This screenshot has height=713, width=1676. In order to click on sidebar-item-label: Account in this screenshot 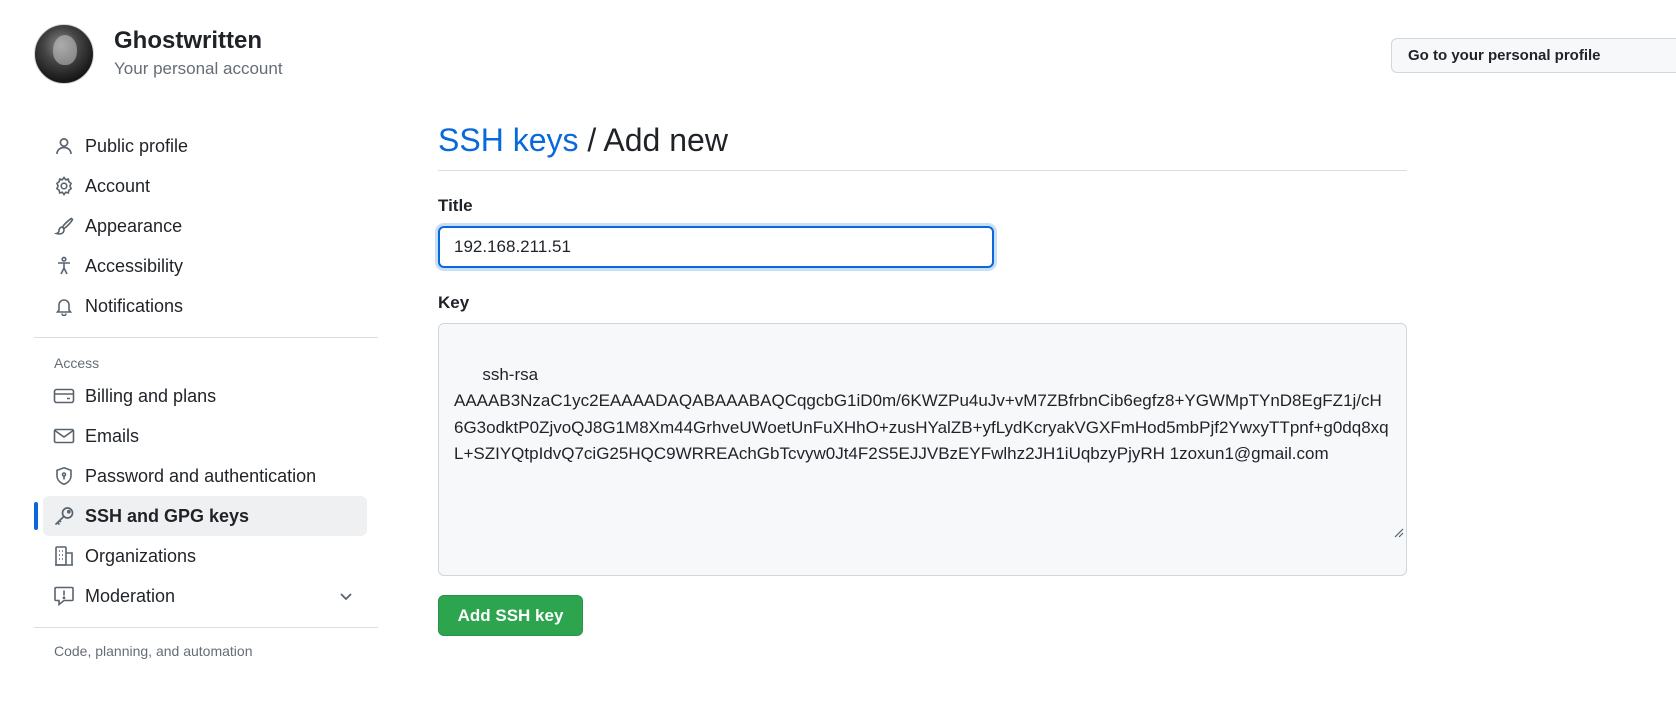, I will do `click(118, 185)`.